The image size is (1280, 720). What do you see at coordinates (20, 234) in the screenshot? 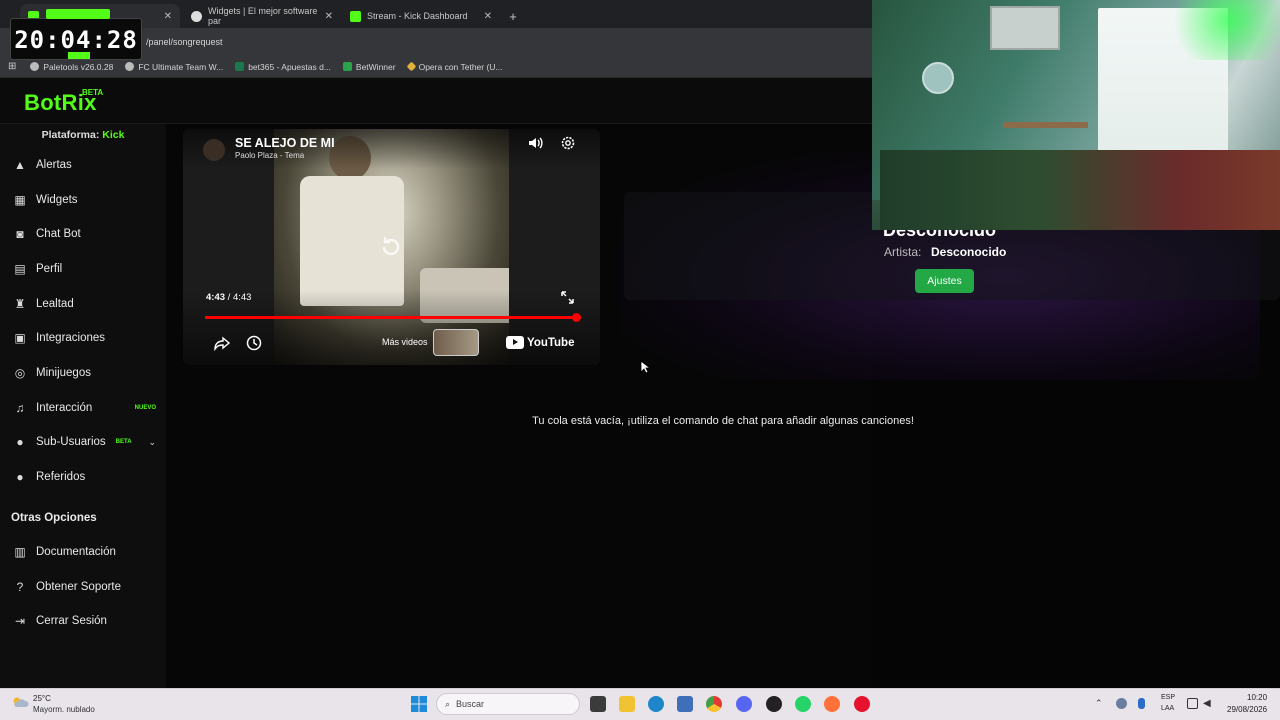
I see `robot-icon: ◙` at bounding box center [20, 234].